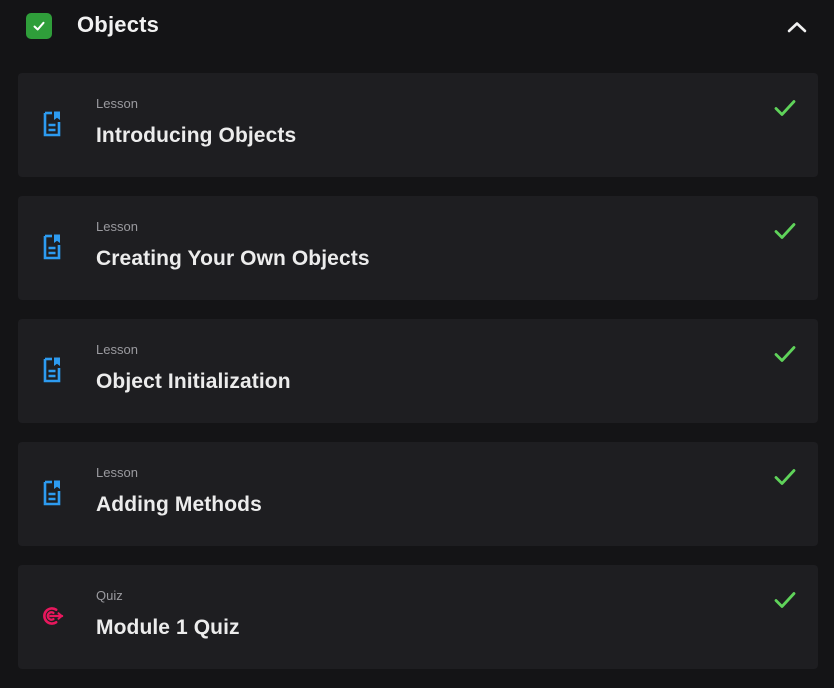  Describe the element at coordinates (52, 616) in the screenshot. I see `quiz-target-icon` at that location.